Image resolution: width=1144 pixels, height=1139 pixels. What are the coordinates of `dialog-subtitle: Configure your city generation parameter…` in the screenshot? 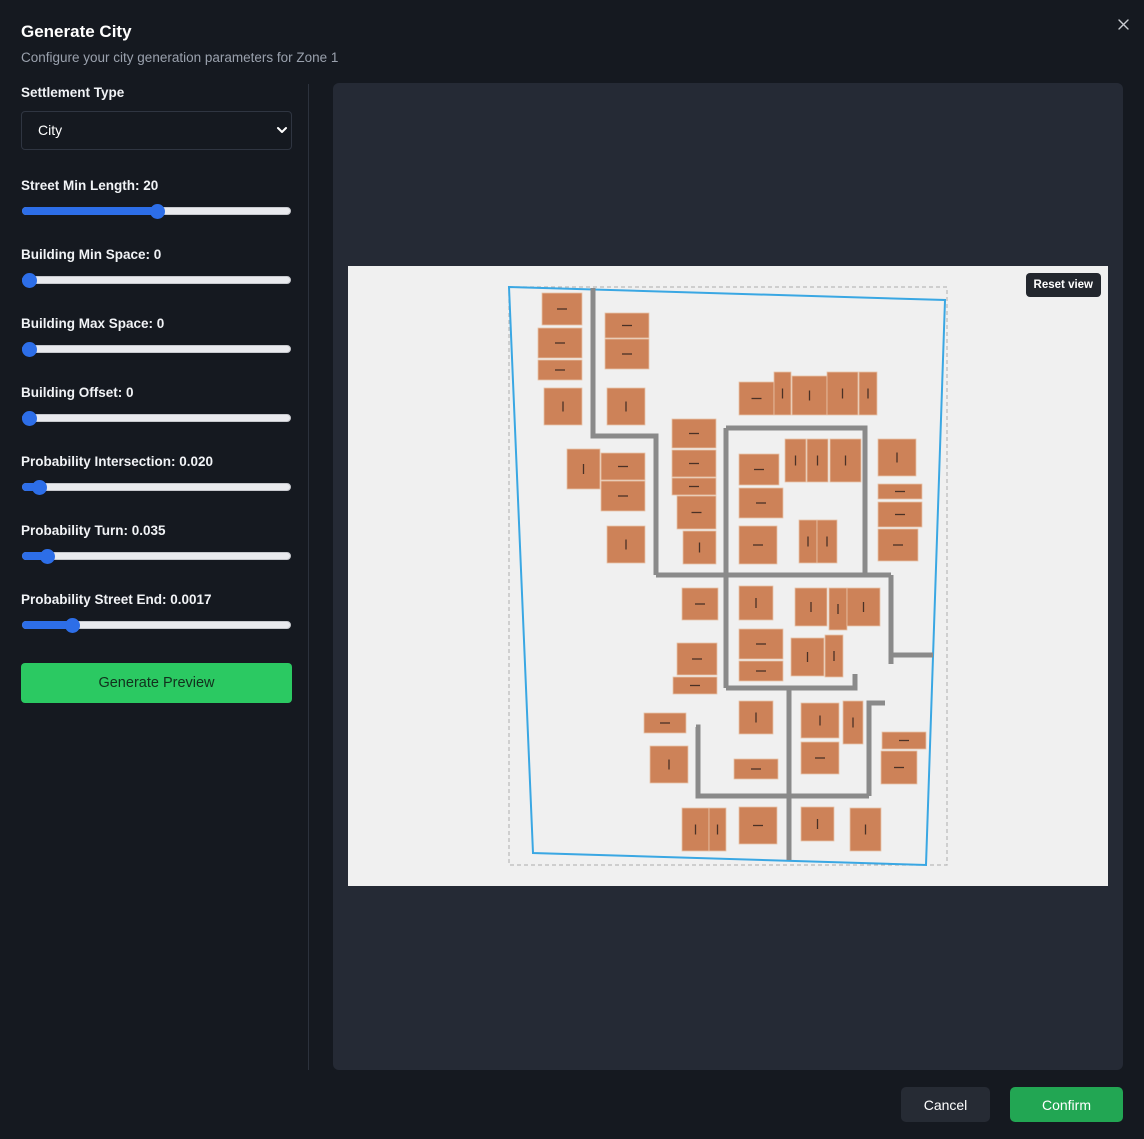 It's located at (180, 57).